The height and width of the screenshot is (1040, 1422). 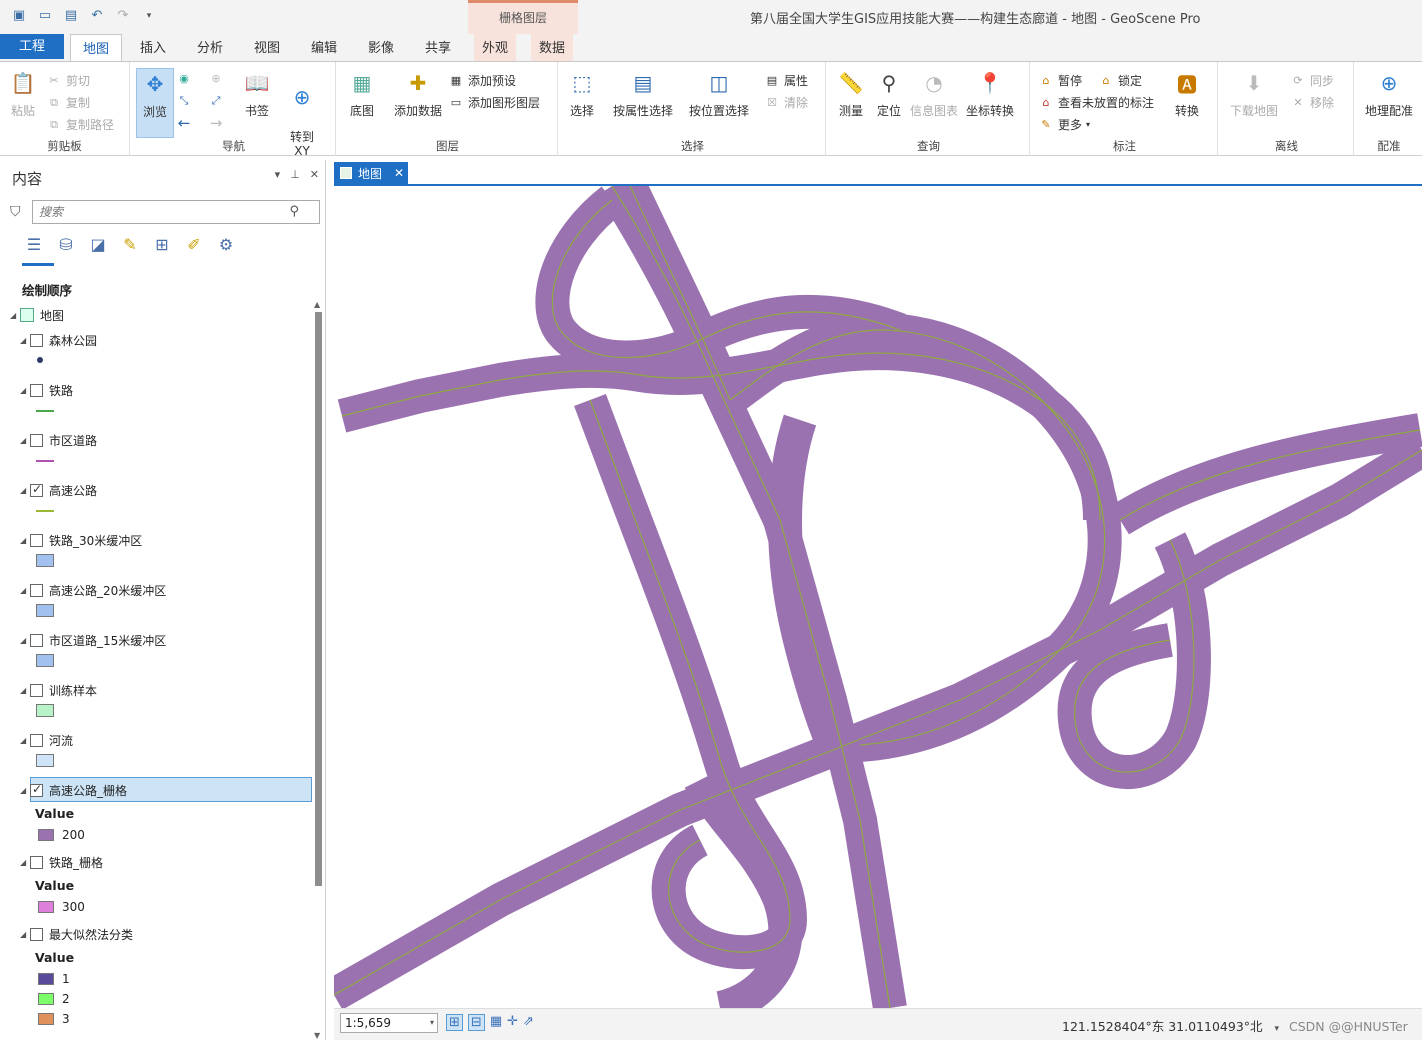 What do you see at coordinates (155, 103) in the screenshot?
I see `explore-button: ✥ 浏览` at bounding box center [155, 103].